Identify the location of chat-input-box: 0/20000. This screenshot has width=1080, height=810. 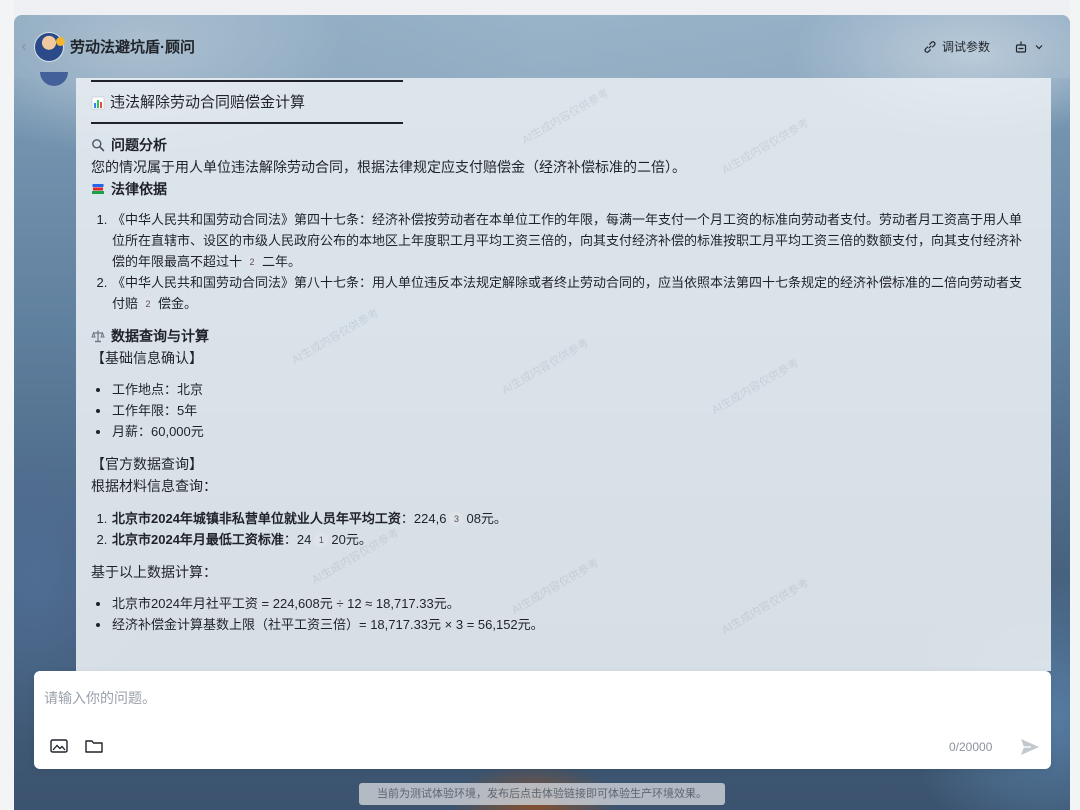
(542, 720).